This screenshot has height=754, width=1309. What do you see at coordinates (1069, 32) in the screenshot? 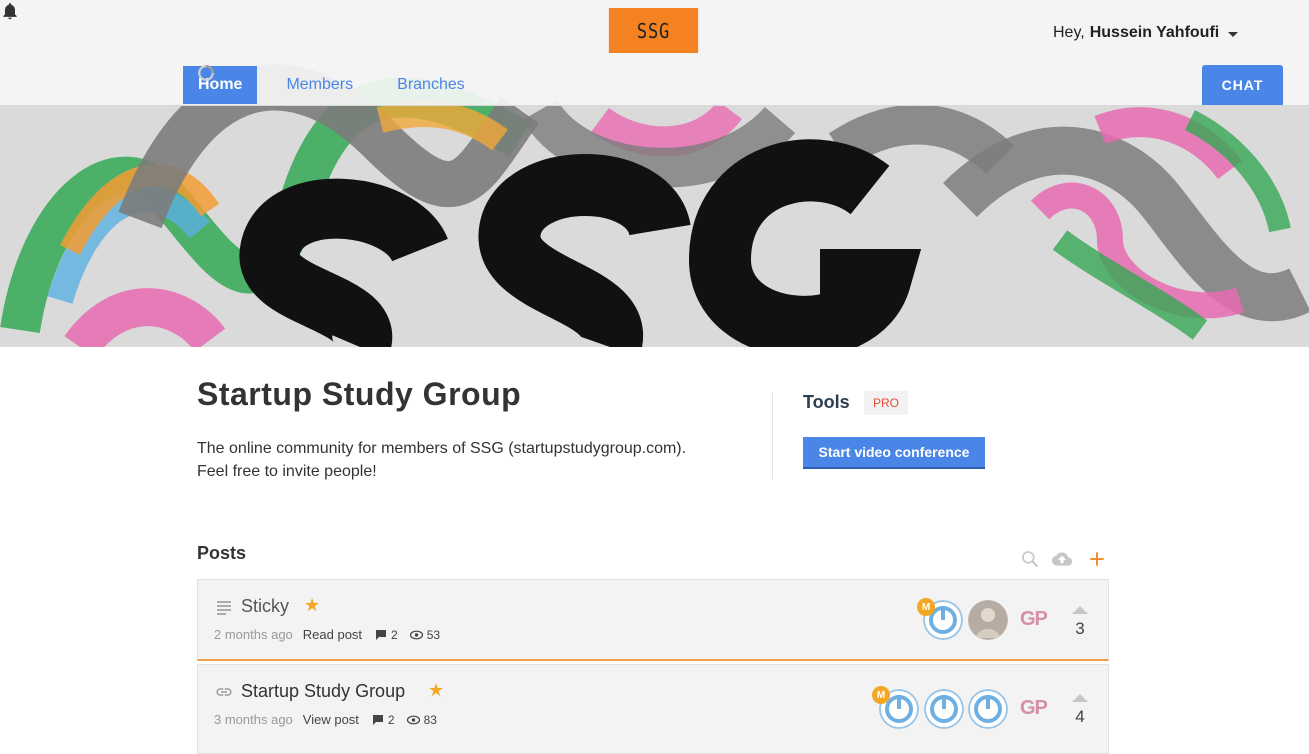
I see `greeting-text: Hey,` at bounding box center [1069, 32].